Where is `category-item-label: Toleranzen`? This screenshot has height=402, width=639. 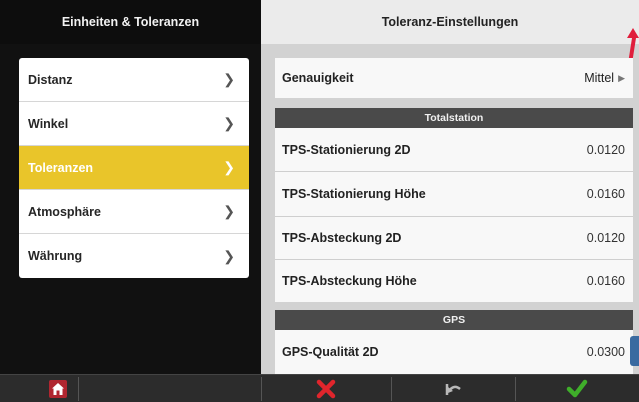
category-item-label: Toleranzen is located at coordinates (61, 167).